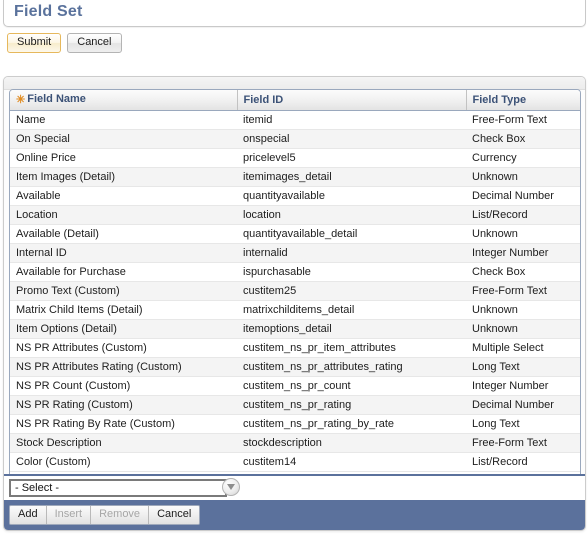 The image size is (588, 541). I want to click on cell-field_id: itemoptions_detail, so click(351, 329).